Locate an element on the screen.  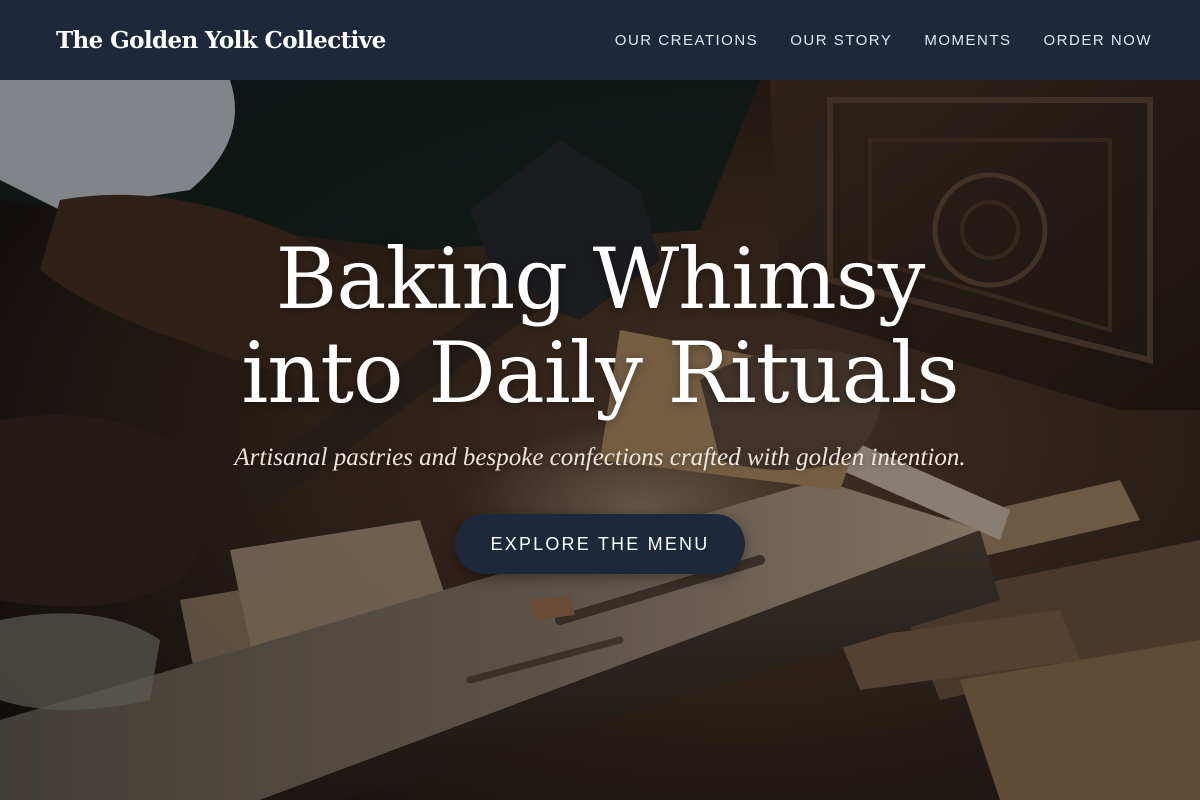
hero-title-line-2: into Daily Rituals is located at coordinates (600, 373).